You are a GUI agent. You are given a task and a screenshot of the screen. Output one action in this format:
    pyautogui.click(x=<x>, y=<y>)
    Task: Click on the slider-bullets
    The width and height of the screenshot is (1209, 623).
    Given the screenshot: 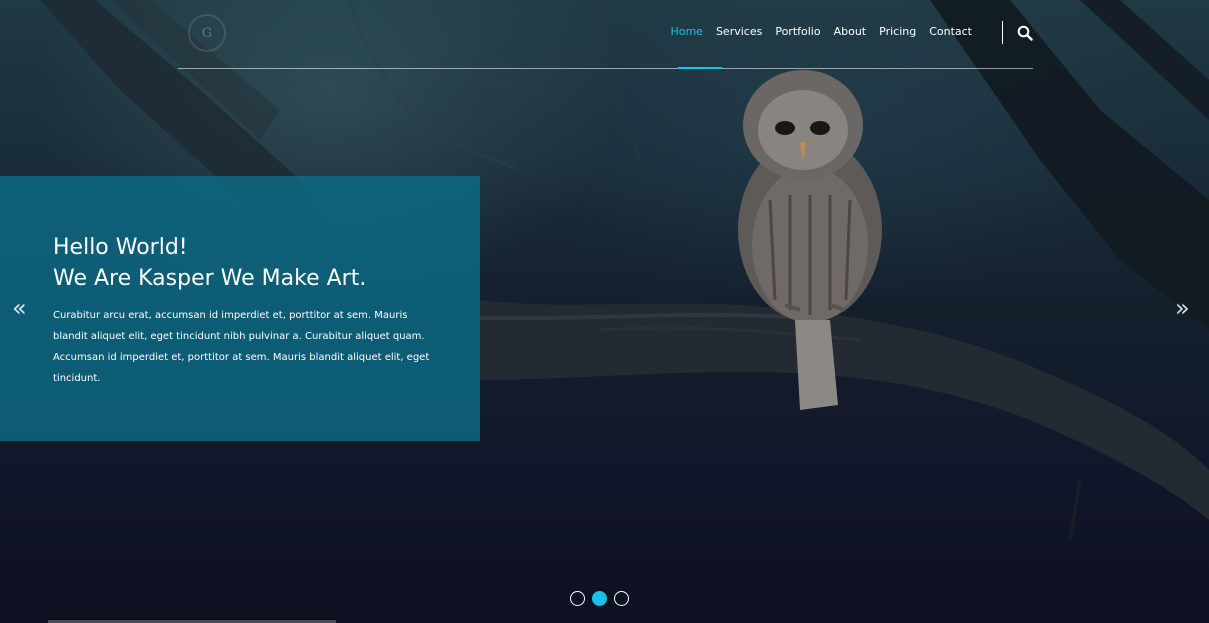 What is the action you would take?
    pyautogui.click(x=599, y=598)
    